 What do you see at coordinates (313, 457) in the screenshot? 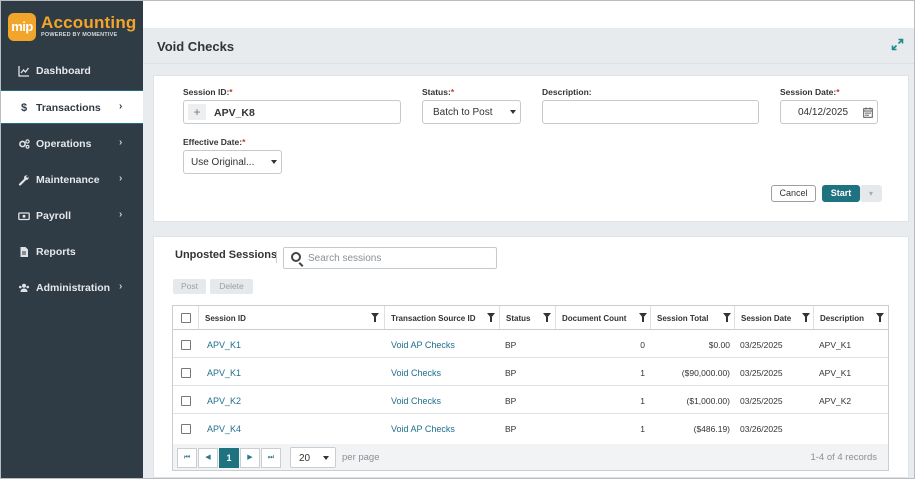
I see `page-size-select: 20` at bounding box center [313, 457].